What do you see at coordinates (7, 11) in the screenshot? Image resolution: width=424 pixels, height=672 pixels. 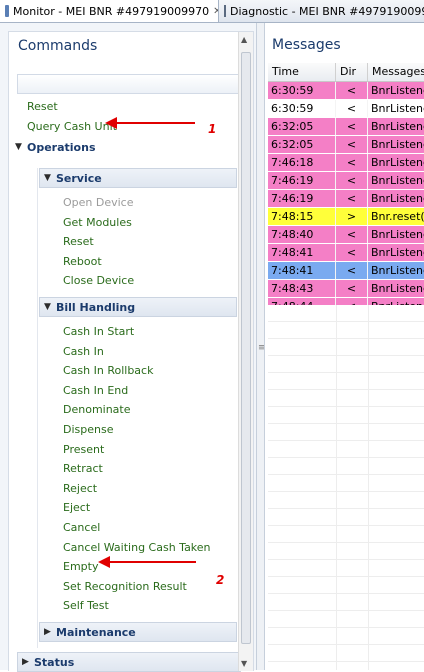 I see `monitor-icon` at bounding box center [7, 11].